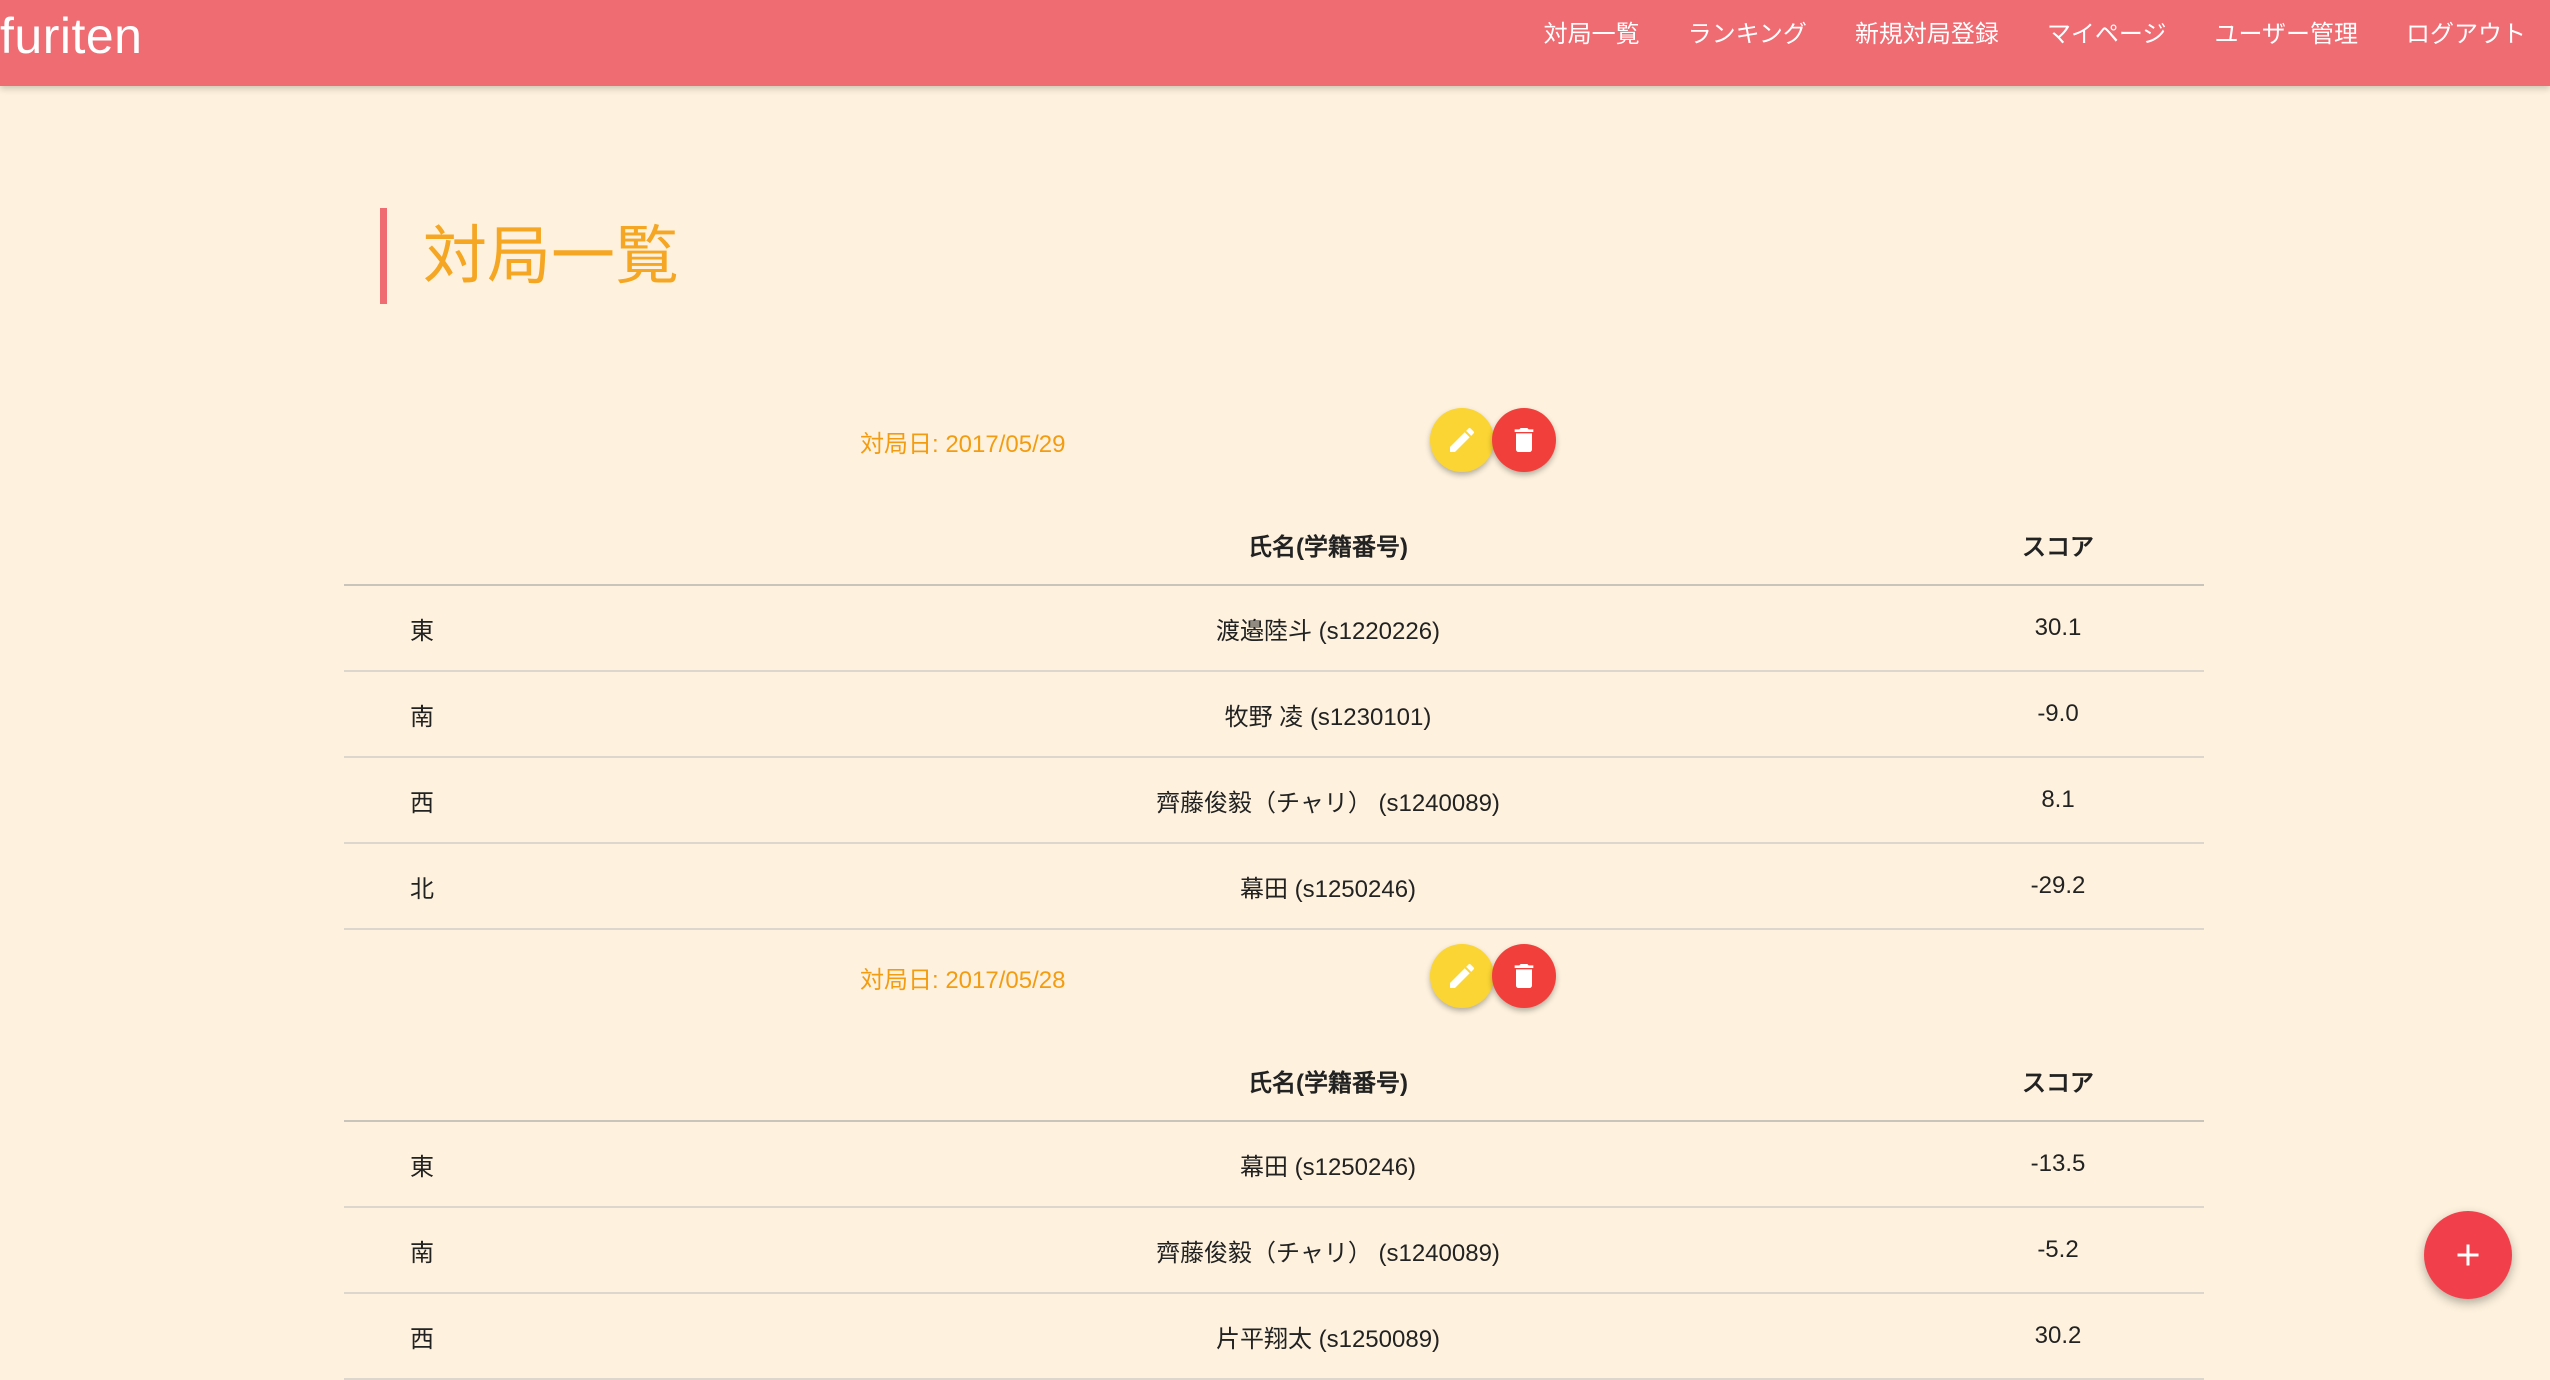 The width and height of the screenshot is (2550, 1380). I want to click on score-cell: 8.1, so click(2058, 800).